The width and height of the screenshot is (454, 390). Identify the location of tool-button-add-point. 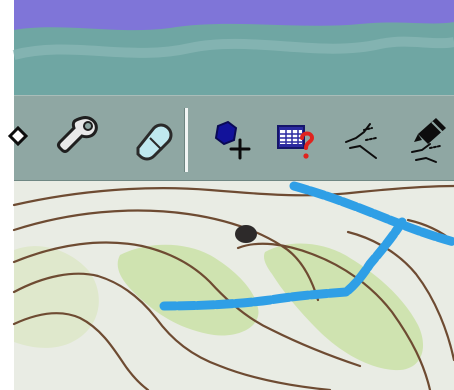
(228, 138).